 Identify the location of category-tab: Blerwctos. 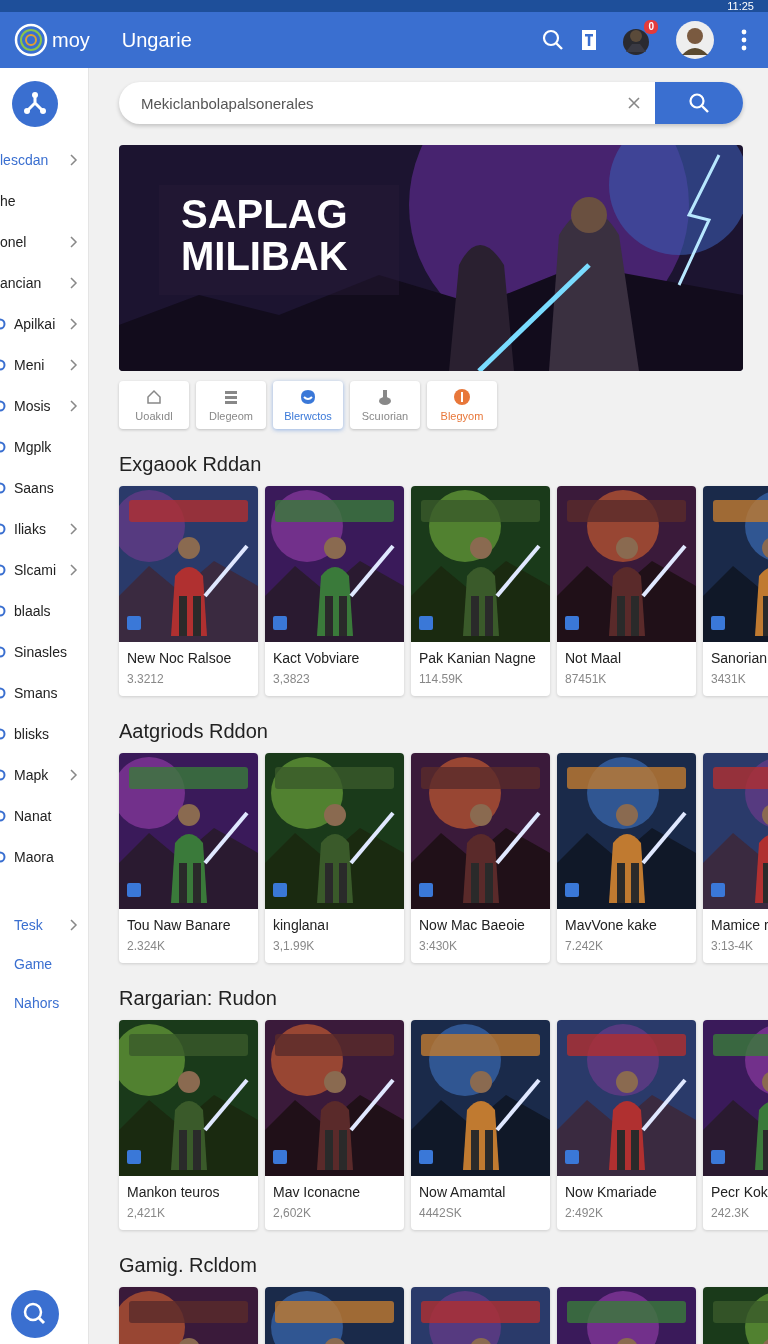
(308, 405).